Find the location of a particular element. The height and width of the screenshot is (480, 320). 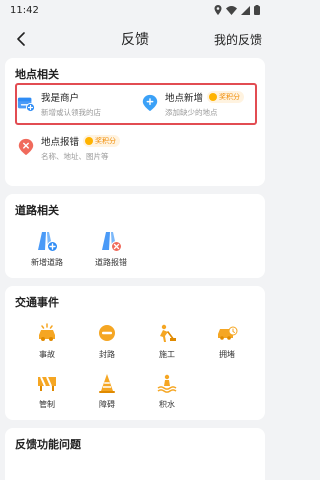

back-button is located at coordinates (21, 39).